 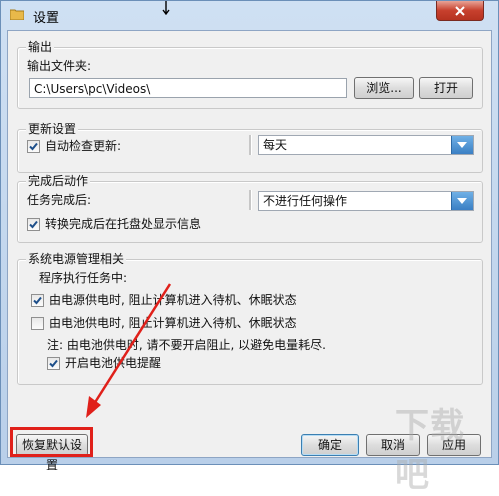 What do you see at coordinates (186, 345) in the screenshot?
I see `battery-note: 注: 由电池供电时, 请不要开启阻止, 以避免电量耗尽.` at bounding box center [186, 345].